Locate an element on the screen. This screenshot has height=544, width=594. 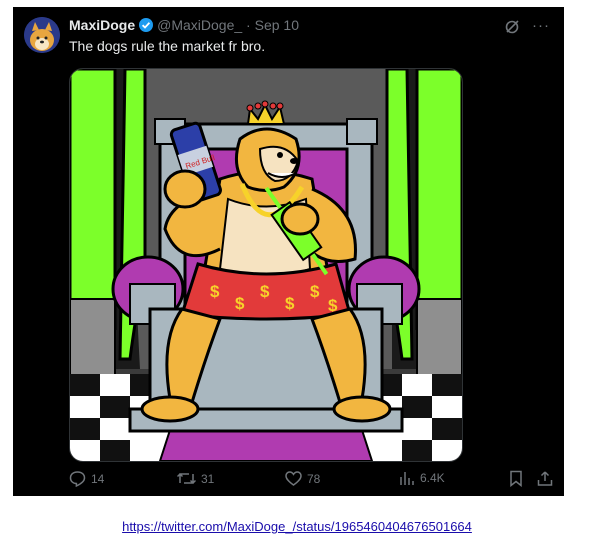
bookmark-button is located at coordinates (516, 478).